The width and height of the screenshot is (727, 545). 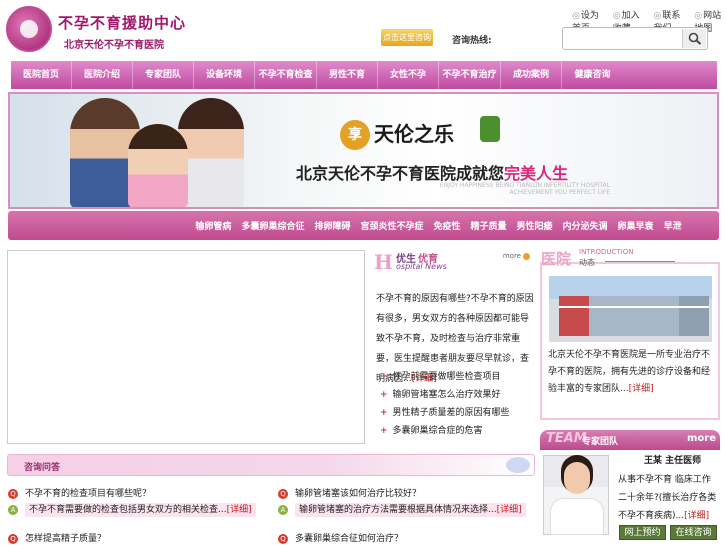 What do you see at coordinates (460, 431) in the screenshot?
I see `news-list-item: 多囊卵巢综合症的危害` at bounding box center [460, 431].